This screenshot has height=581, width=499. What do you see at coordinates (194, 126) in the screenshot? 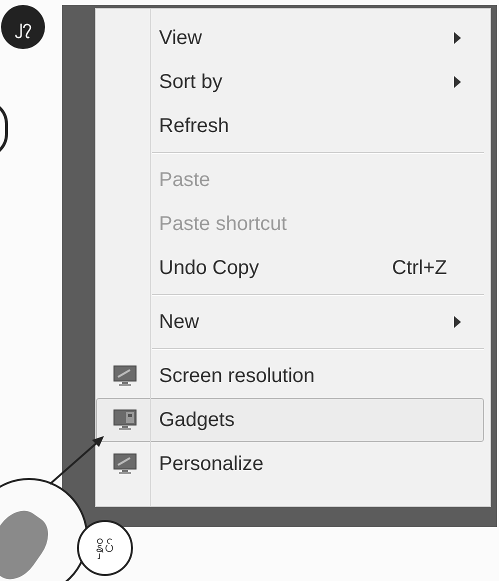
I see `menu-item-label: Refresh` at bounding box center [194, 126].